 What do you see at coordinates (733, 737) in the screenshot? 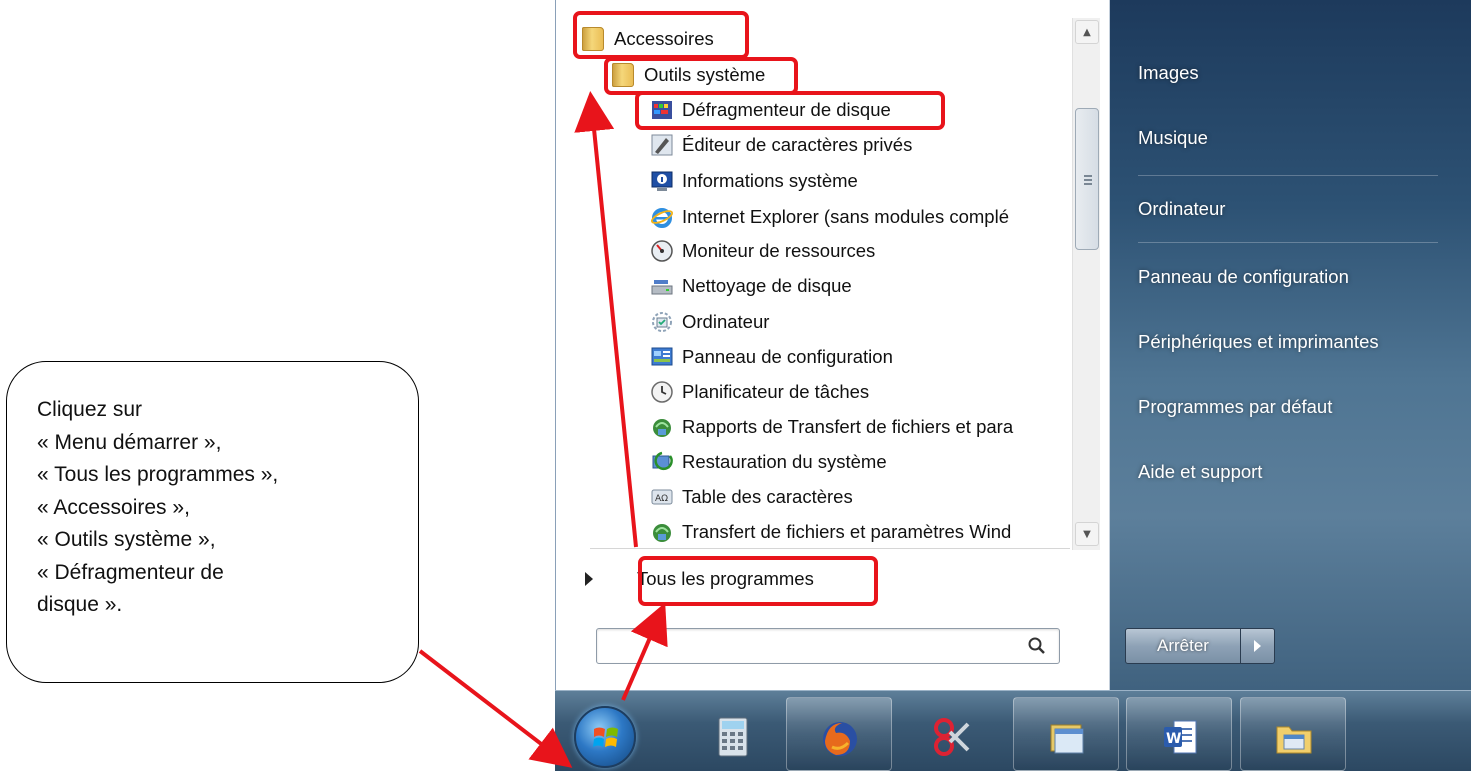
I see `calculator-icon` at bounding box center [733, 737].